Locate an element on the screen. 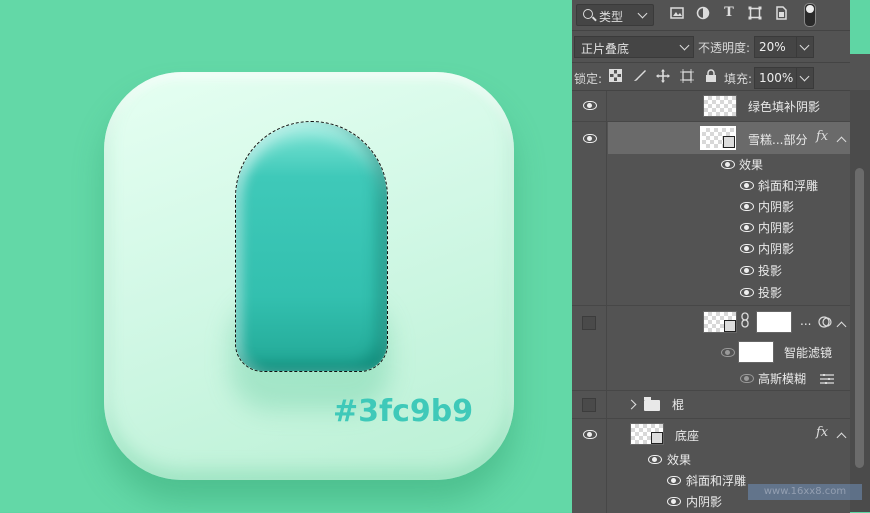  opacity-input: 20% is located at coordinates (776, 47).